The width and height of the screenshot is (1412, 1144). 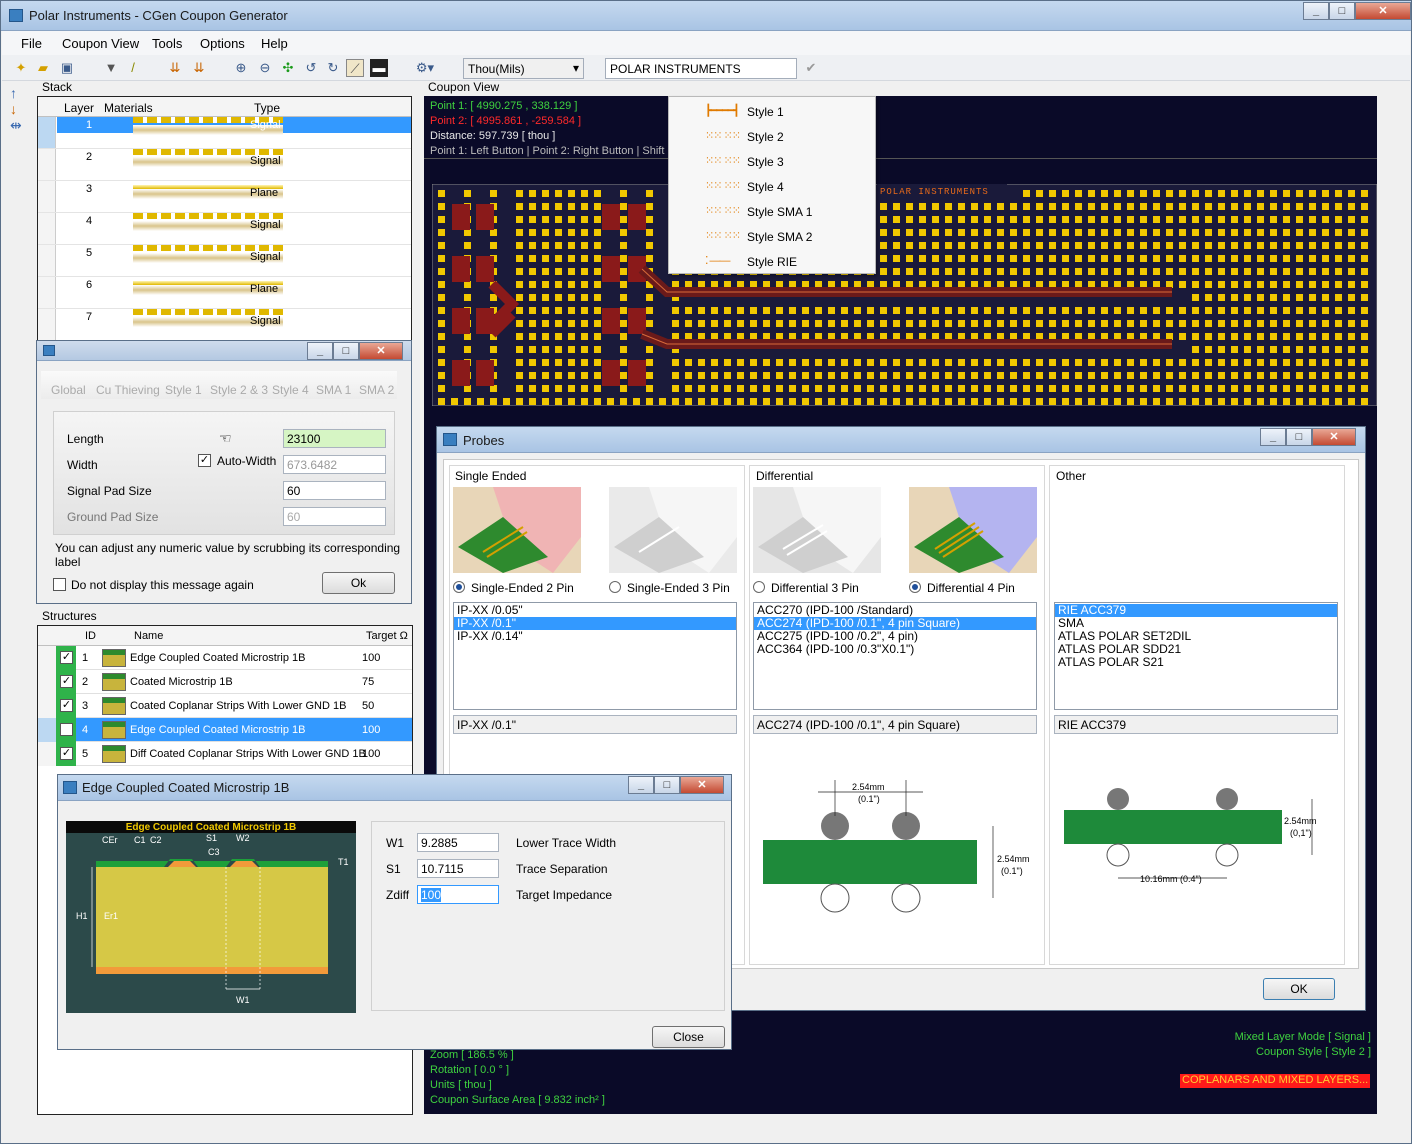 I want to click on ground-pad-size-label: Ground Pad Size, so click(x=112, y=517).